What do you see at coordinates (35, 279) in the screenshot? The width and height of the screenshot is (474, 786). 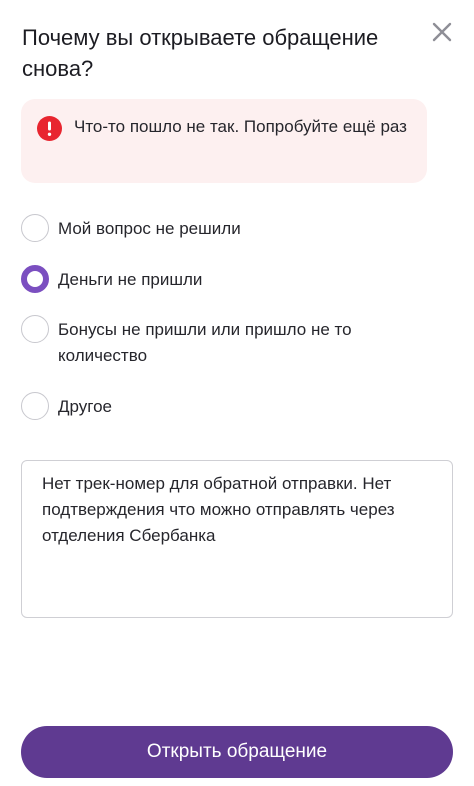 I see `radio-button-selected` at bounding box center [35, 279].